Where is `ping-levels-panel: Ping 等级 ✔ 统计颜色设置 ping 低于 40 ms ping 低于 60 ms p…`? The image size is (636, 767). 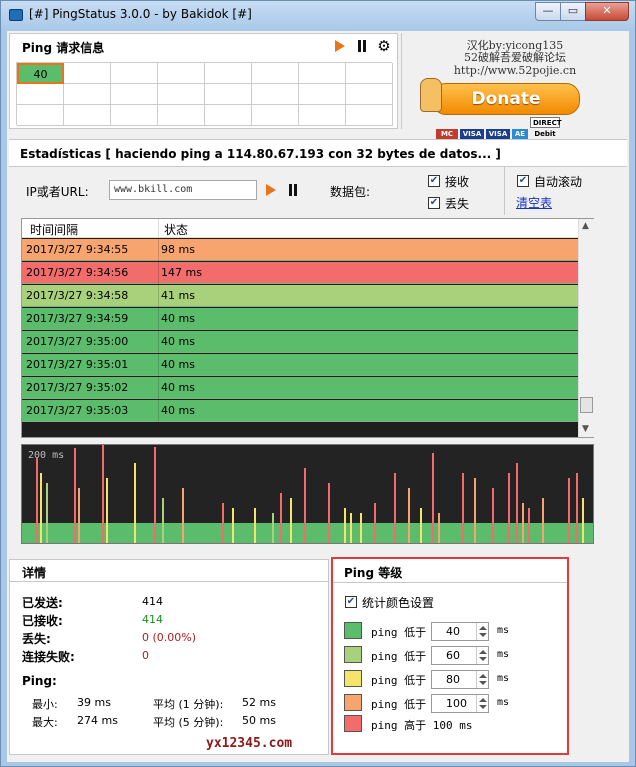
ping-levels-panel: Ping 等级 ✔ 统计颜色设置 ping 低于 40 ms ping 低于 60 ms p… is located at coordinates (450, 656).